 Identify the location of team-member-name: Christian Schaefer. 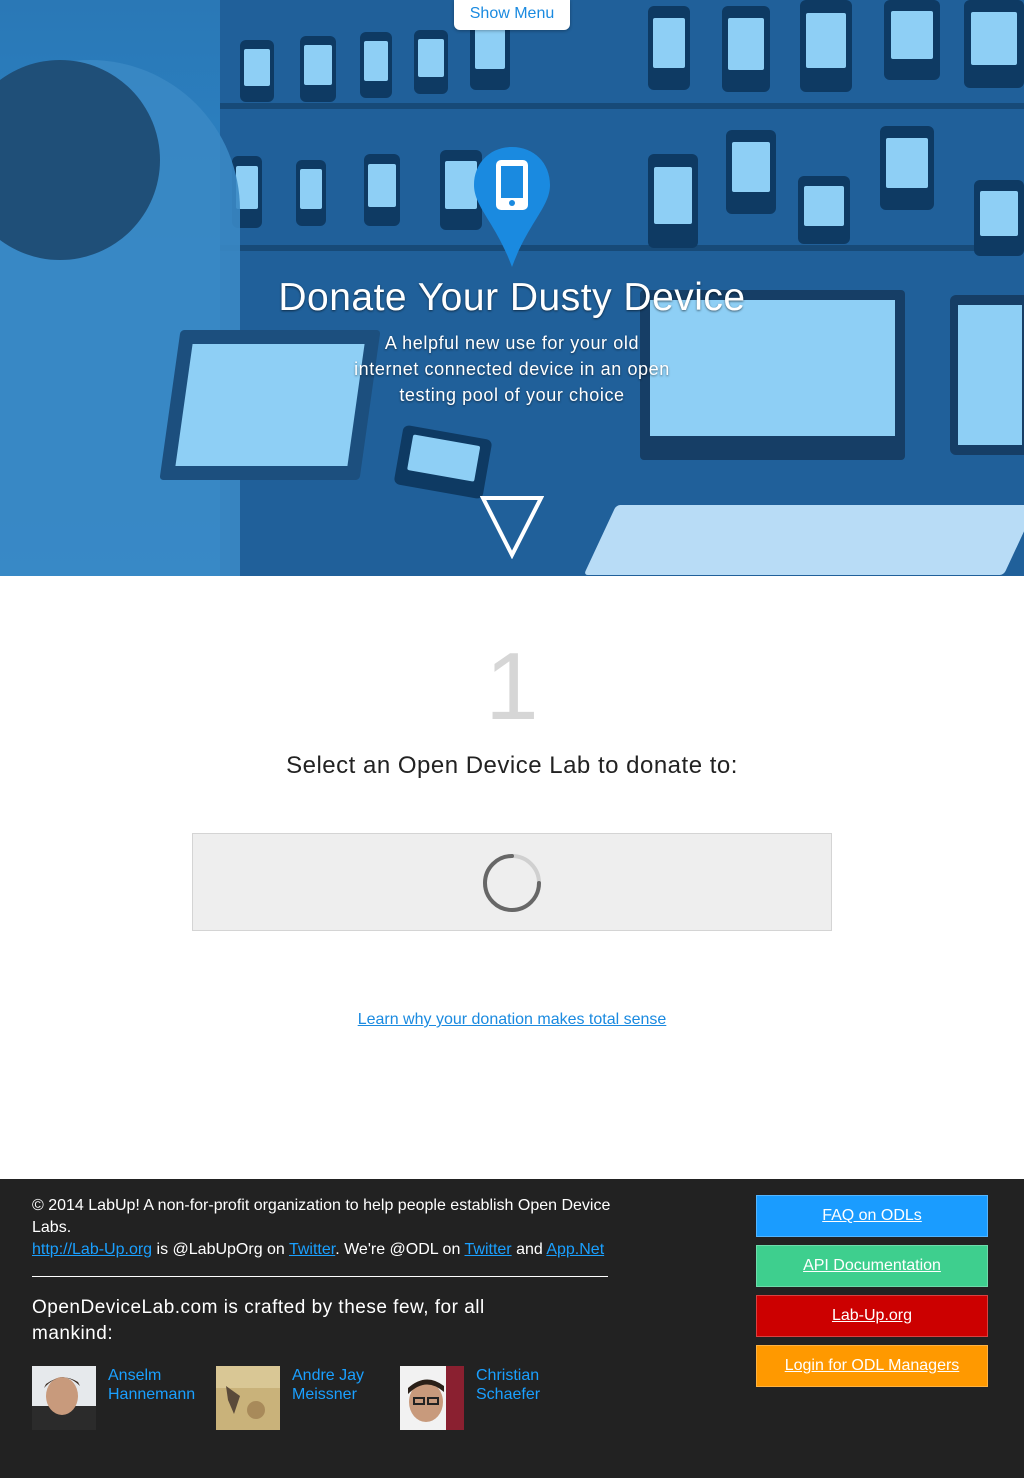
(531, 1385).